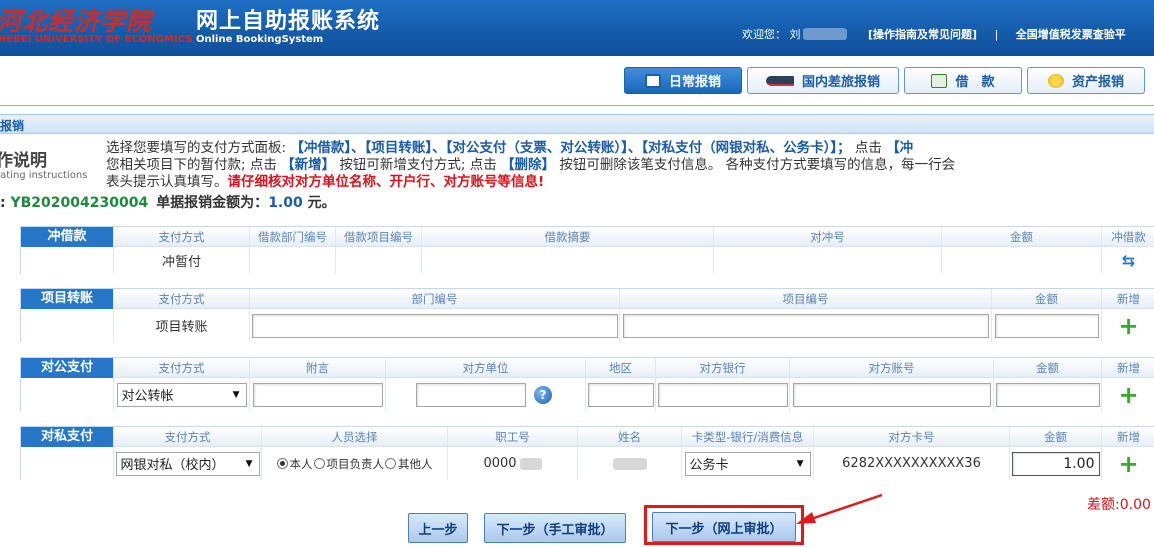 Image resolution: width=1154 pixels, height=547 pixels. What do you see at coordinates (629, 463) in the screenshot?
I see `name-cell` at bounding box center [629, 463].